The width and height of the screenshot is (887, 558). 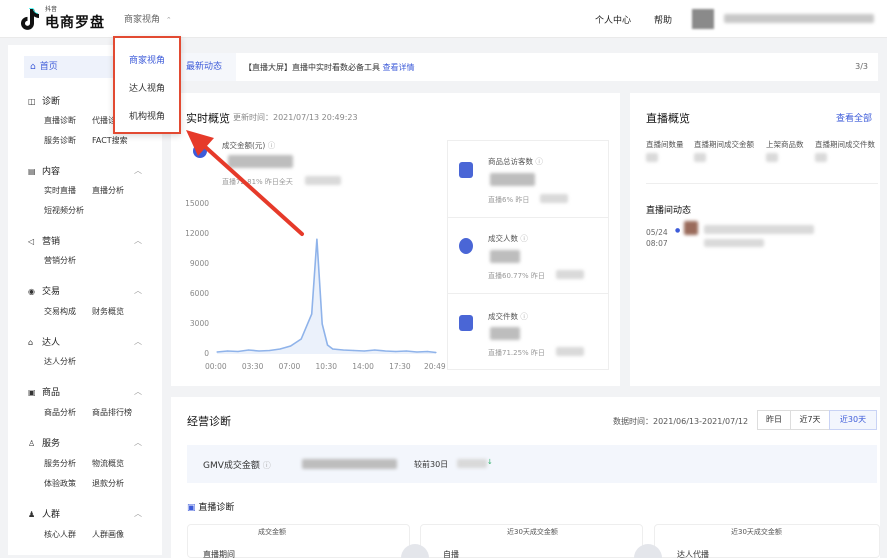 What do you see at coordinates (147, 115) in the screenshot?
I see `menu-item-agency-view: 机构视角` at bounding box center [147, 115].